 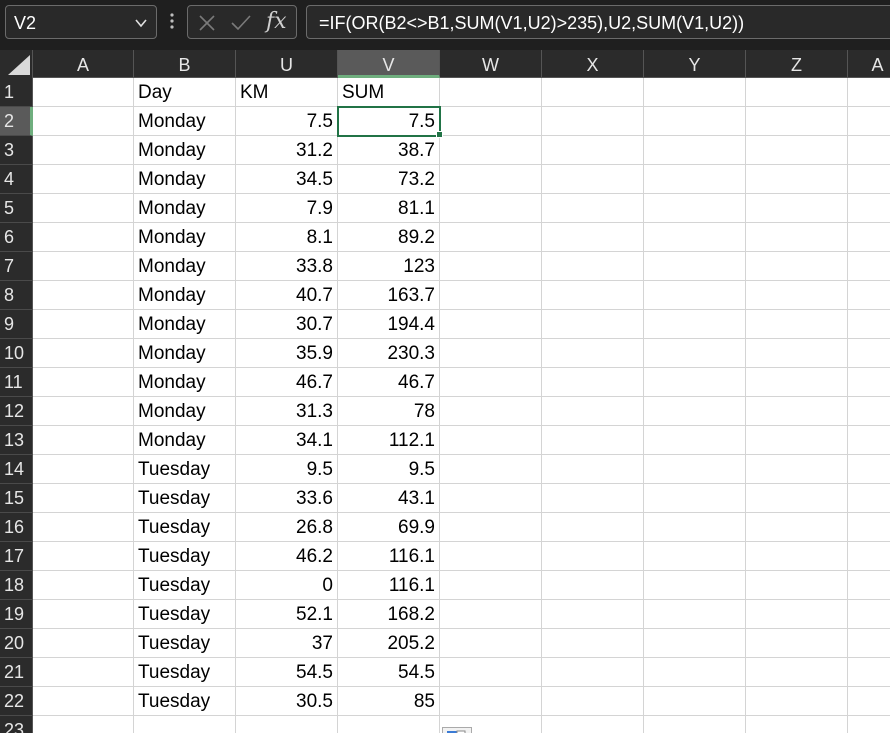 What do you see at coordinates (869, 724) in the screenshot?
I see `cell-a23` at bounding box center [869, 724].